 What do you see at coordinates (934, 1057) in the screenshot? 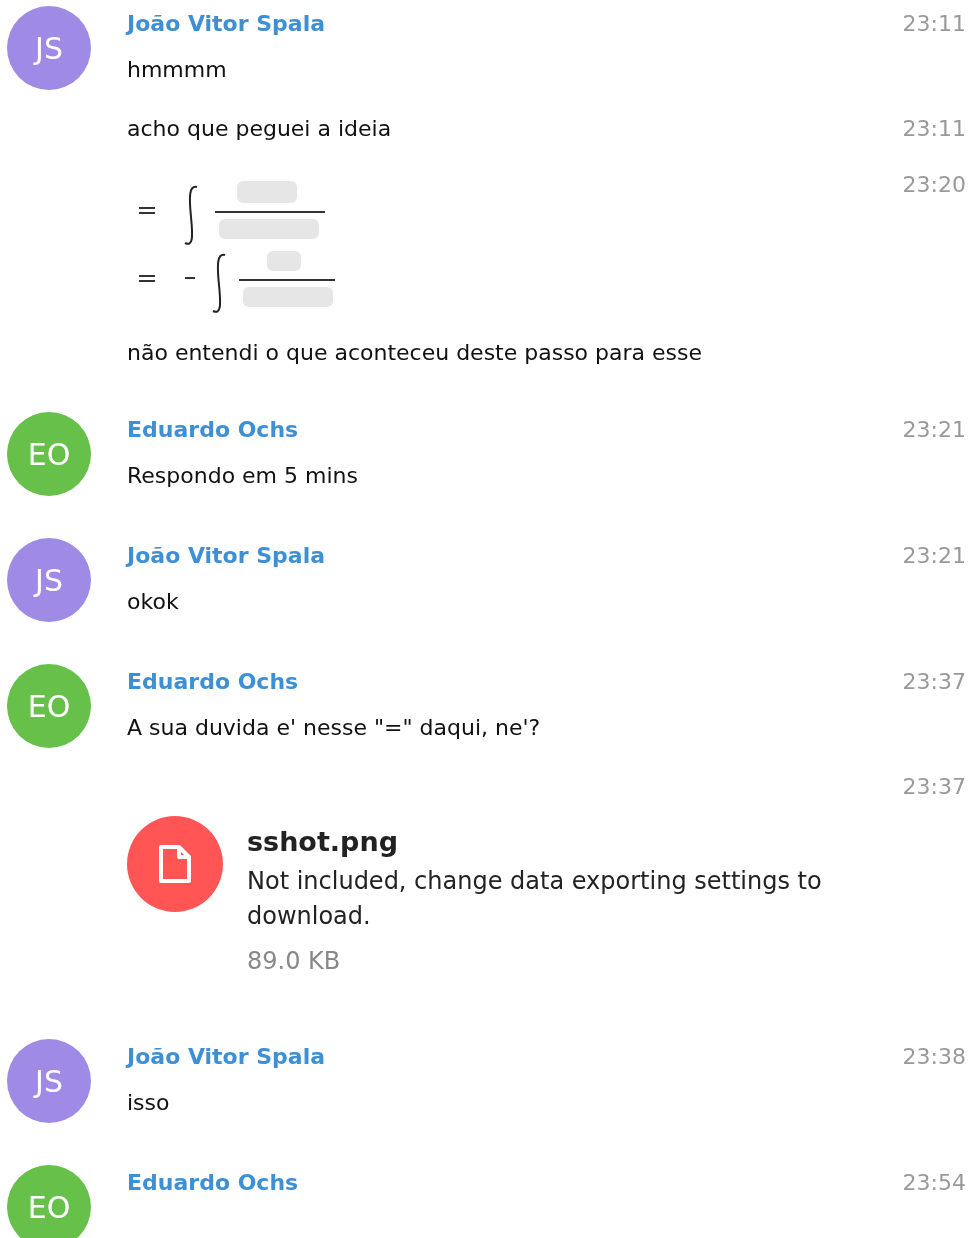
I see `message-time: 23:38` at bounding box center [934, 1057].